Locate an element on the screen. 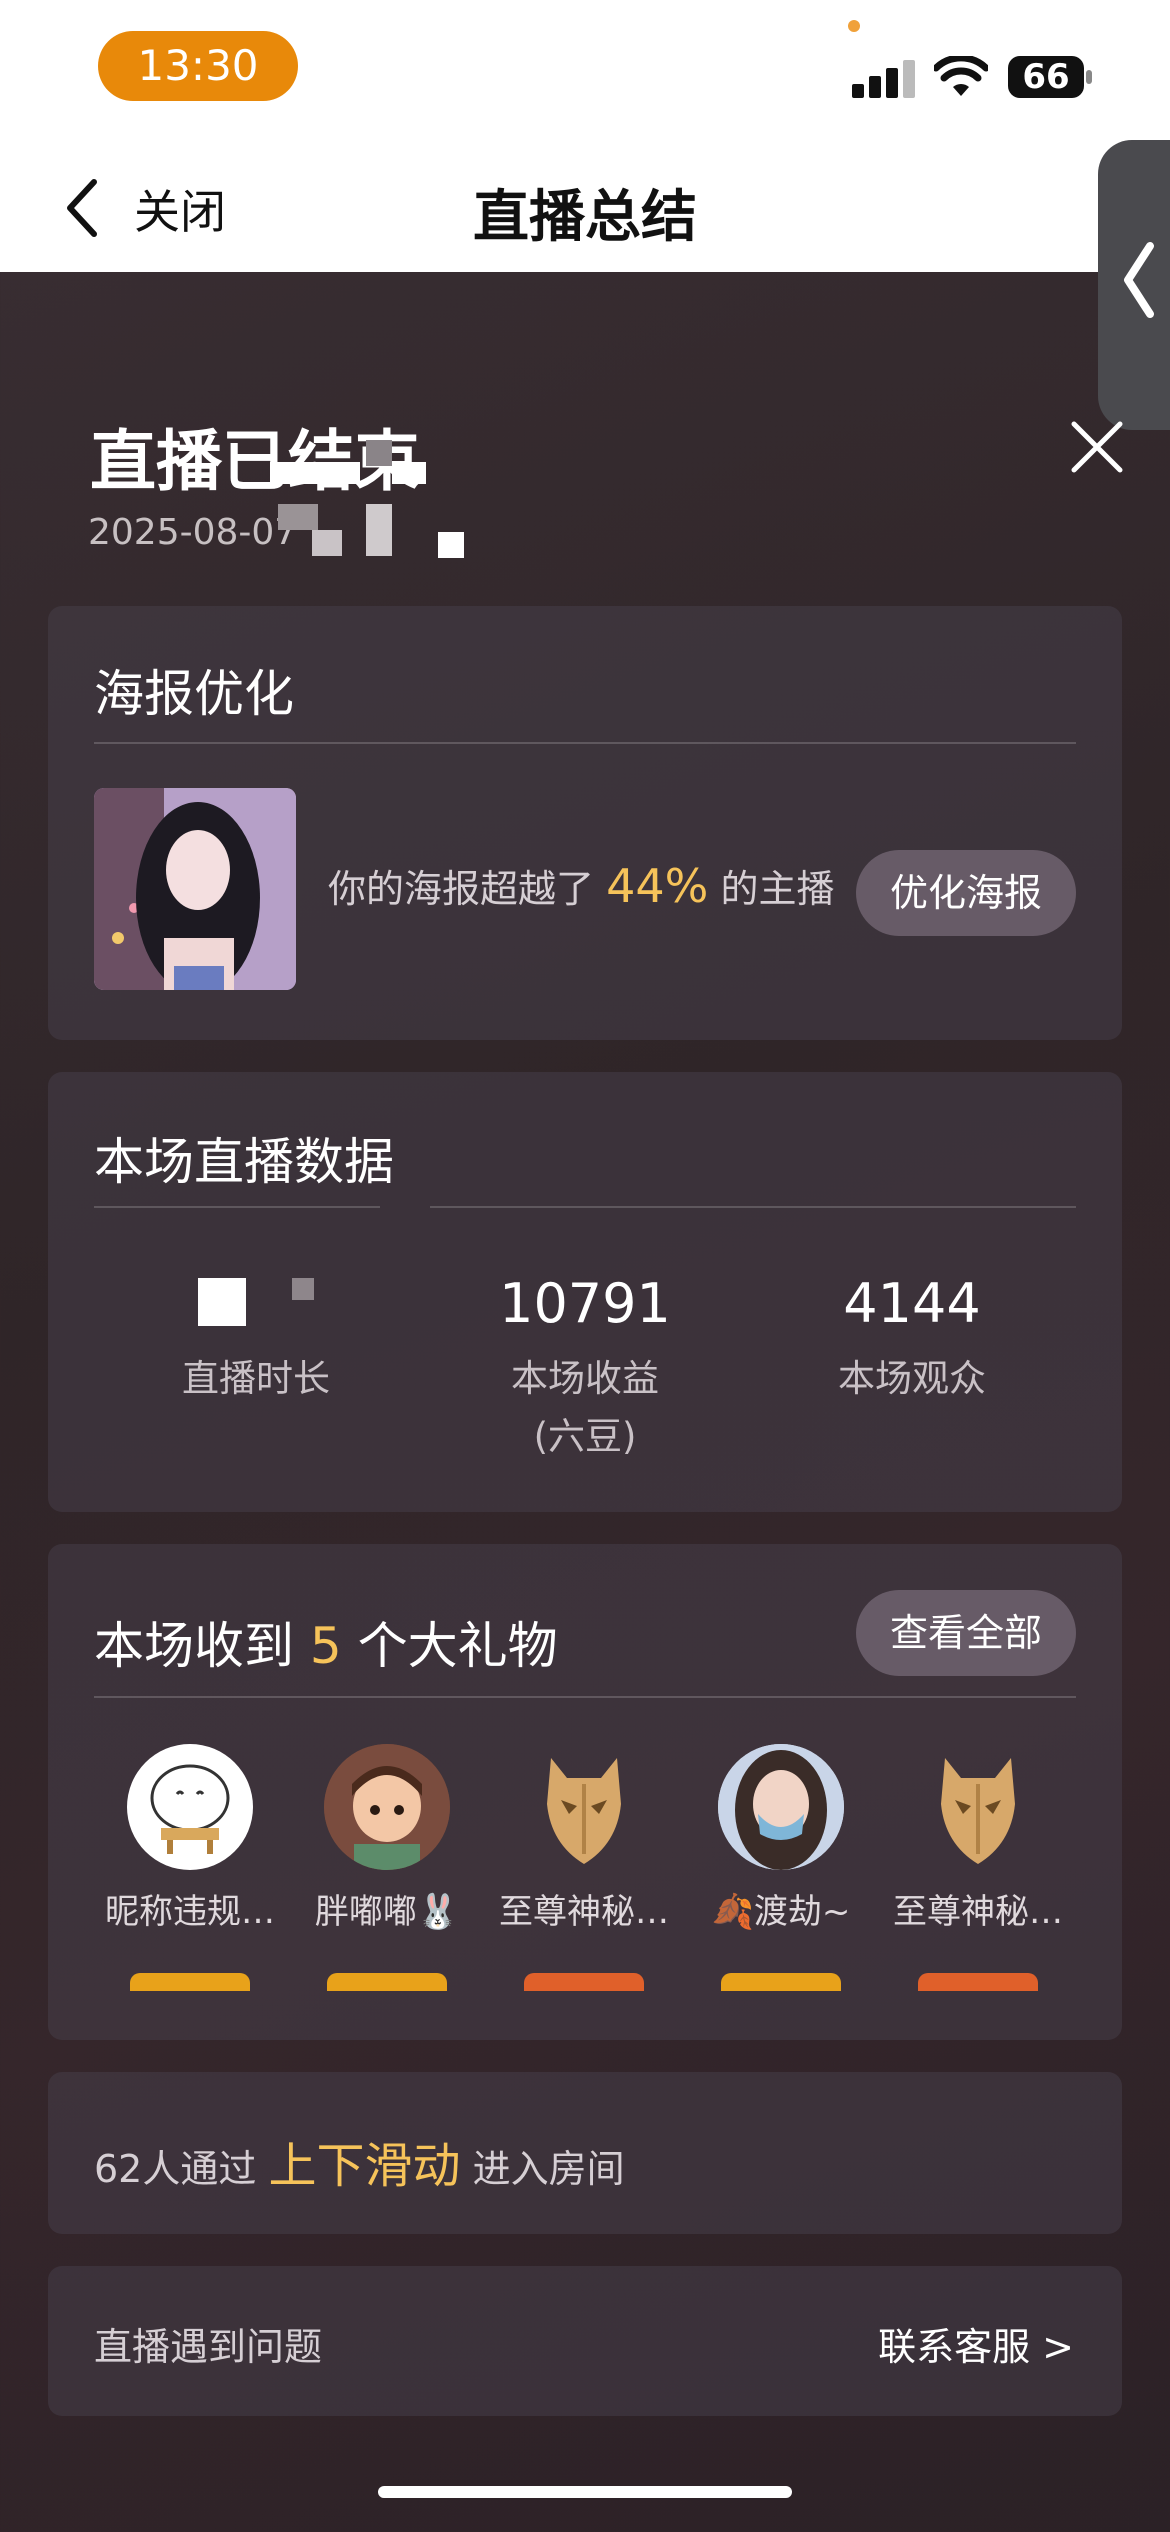  side-panel-tab is located at coordinates (1134, 285).